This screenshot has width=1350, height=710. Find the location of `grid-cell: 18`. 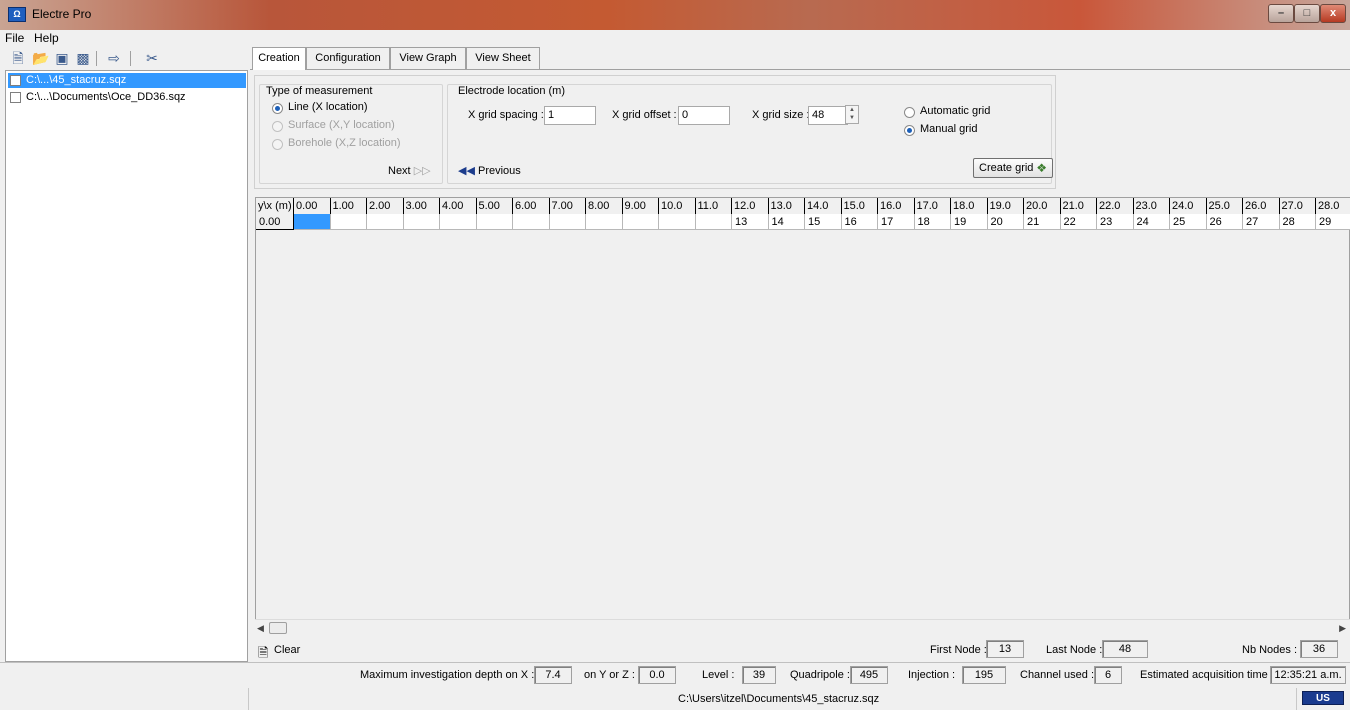

grid-cell: 18 is located at coordinates (932, 222).